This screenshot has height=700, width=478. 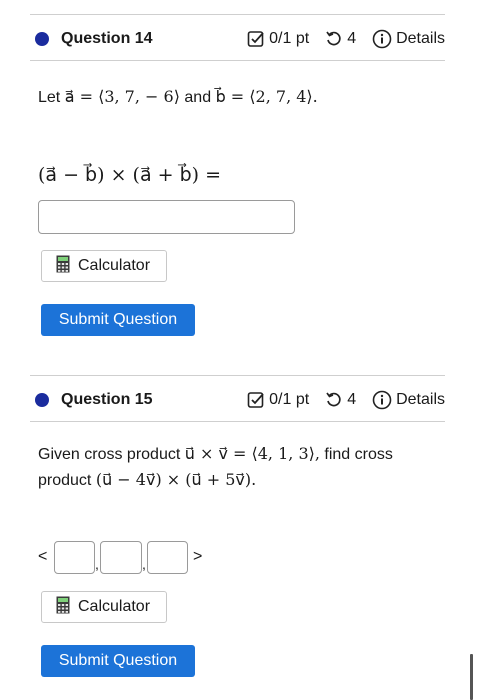 I want to click on answer-input, so click(x=166, y=217).